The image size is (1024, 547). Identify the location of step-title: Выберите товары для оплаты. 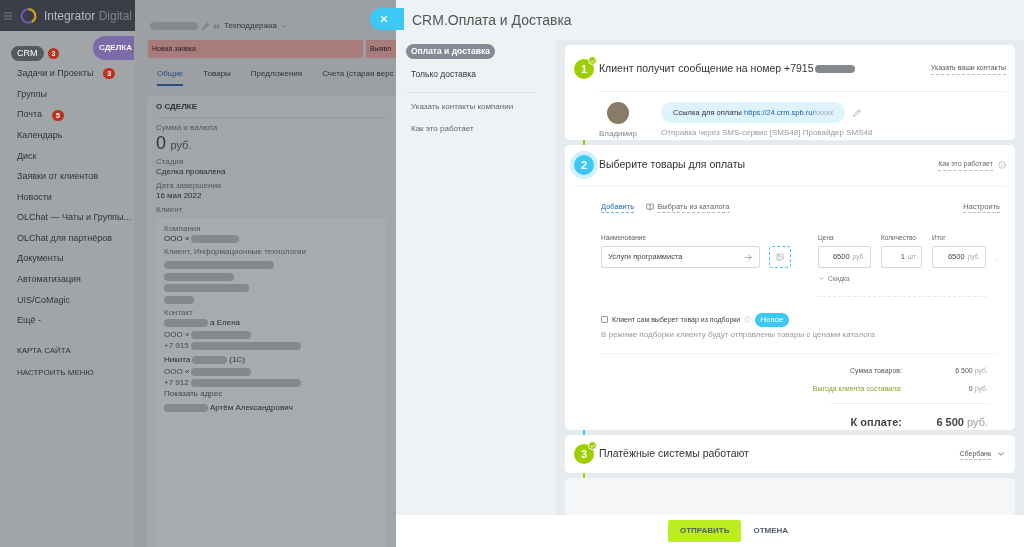
(673, 165).